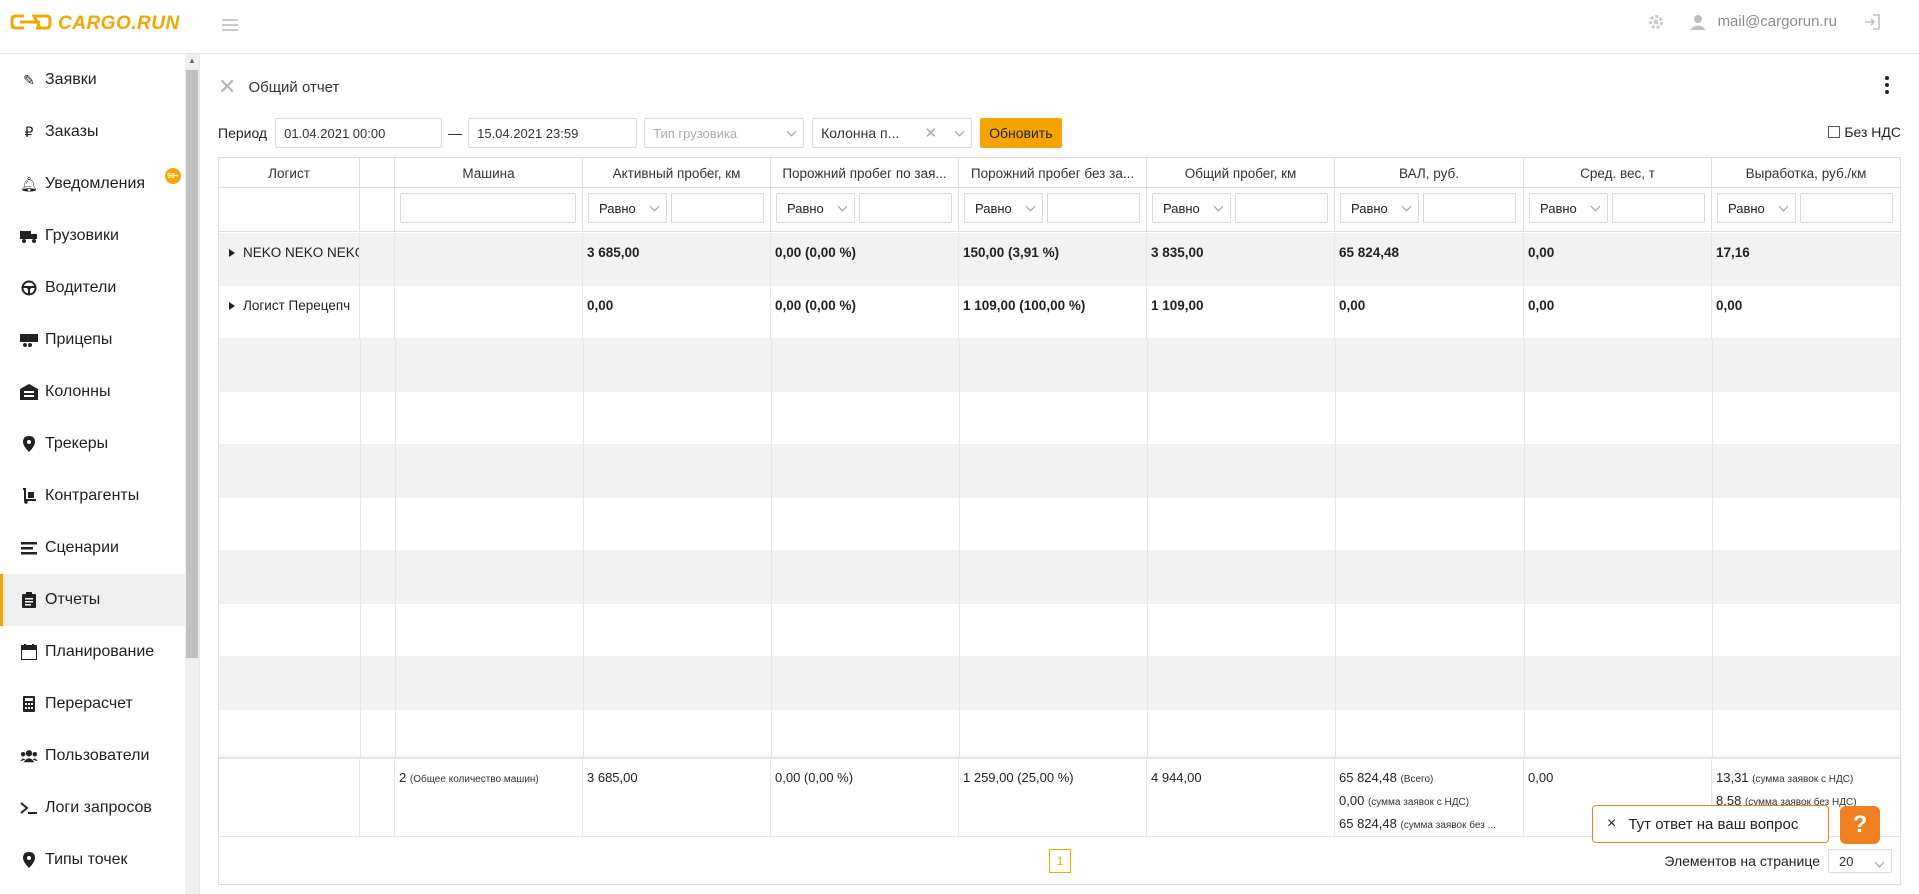 This screenshot has width=1919, height=894. Describe the element at coordinates (489, 259) in the screenshot. I see `cell-car` at that location.